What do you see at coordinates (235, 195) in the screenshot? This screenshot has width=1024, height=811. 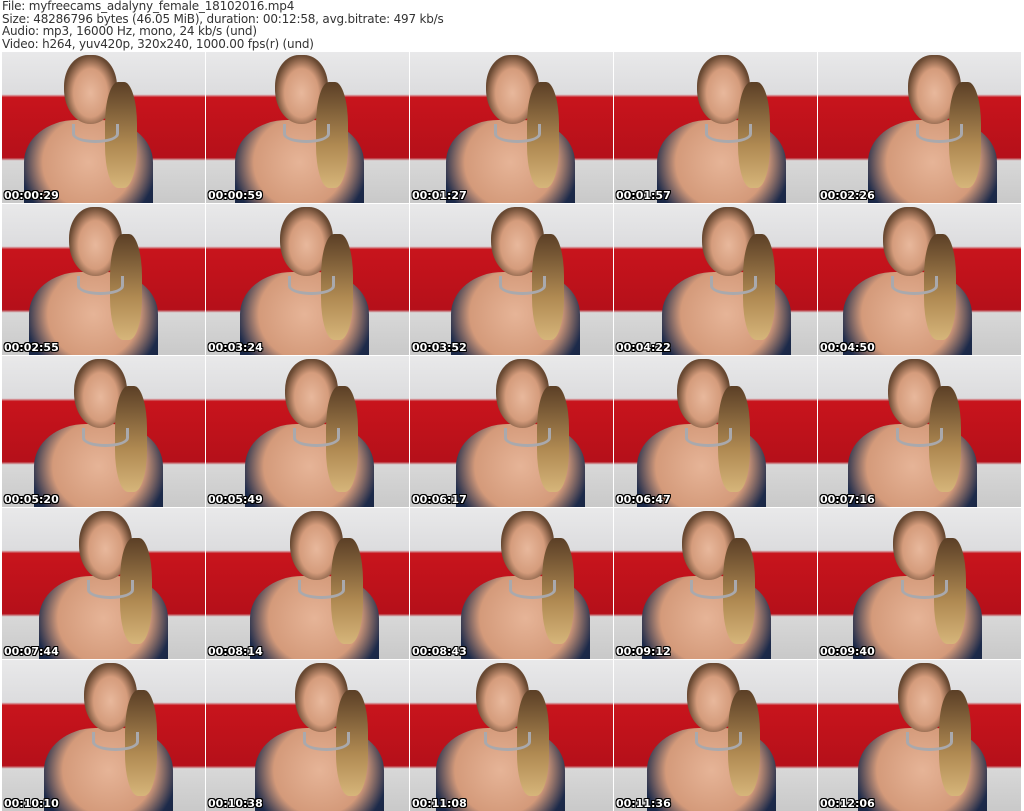 I see `timestamp-label: 00:00:59` at bounding box center [235, 195].